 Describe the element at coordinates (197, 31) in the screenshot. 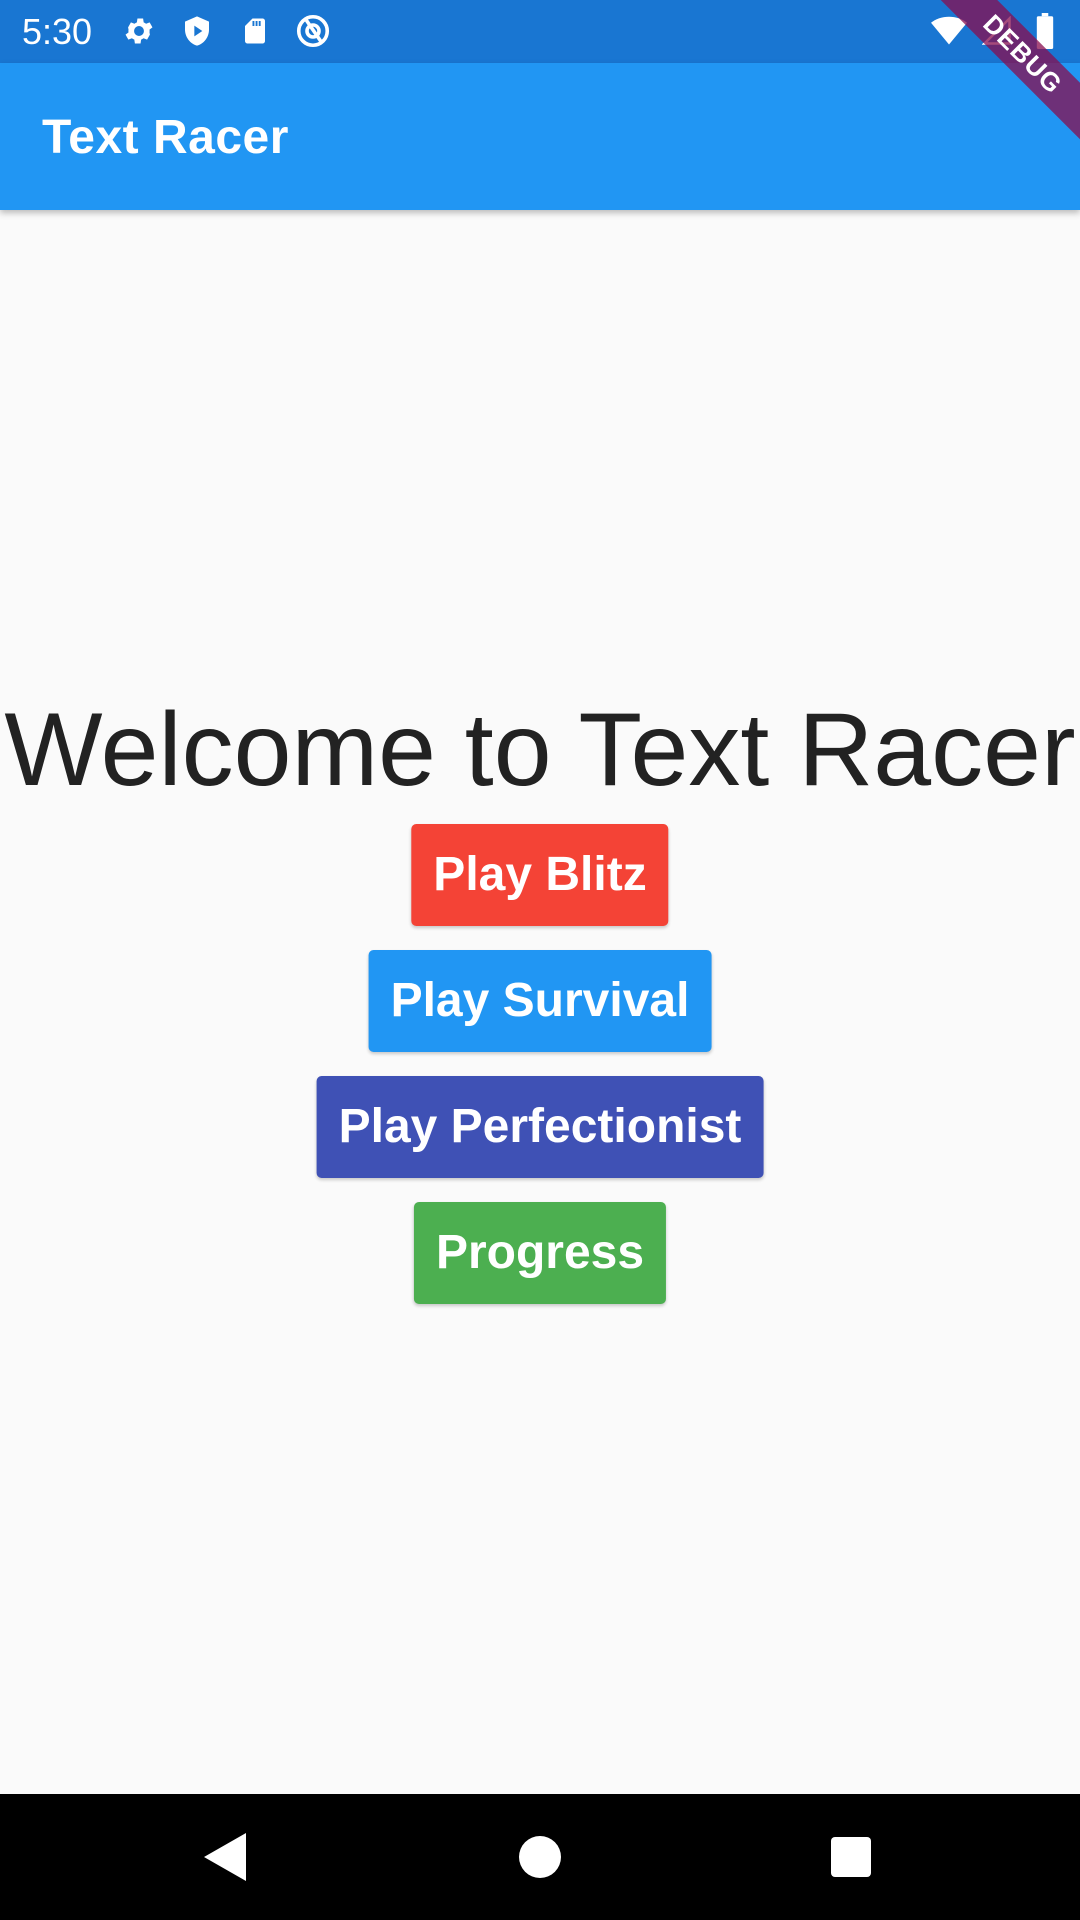

I see `shield-play-icon` at that location.